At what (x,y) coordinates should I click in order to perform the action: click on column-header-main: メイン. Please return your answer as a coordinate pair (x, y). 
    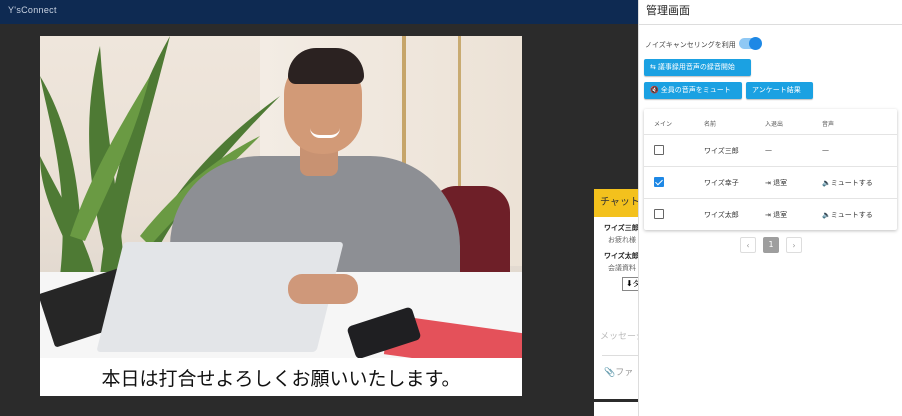
    Looking at the image, I should click on (663, 124).